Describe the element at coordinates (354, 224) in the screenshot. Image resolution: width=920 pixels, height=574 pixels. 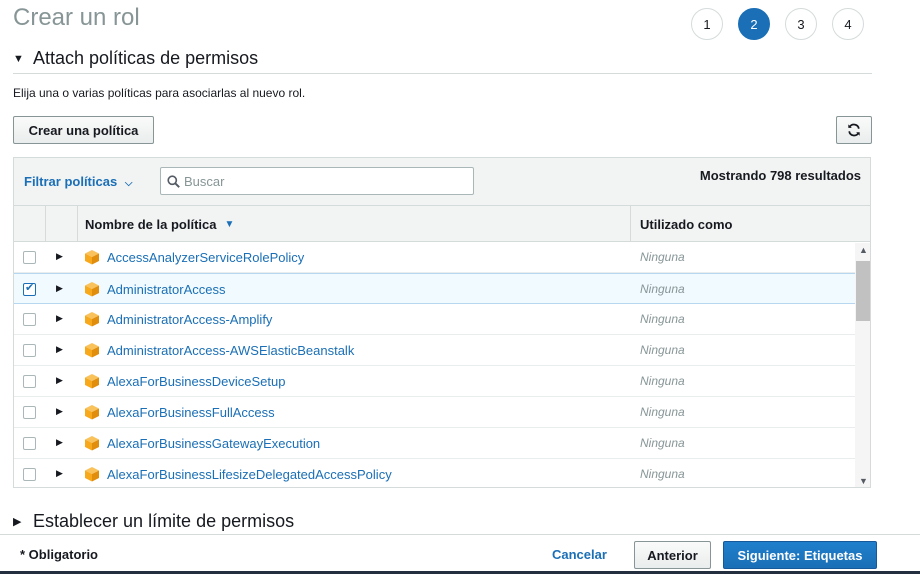
I see `column-header-policy-name: Nombre de la política ▼` at that location.